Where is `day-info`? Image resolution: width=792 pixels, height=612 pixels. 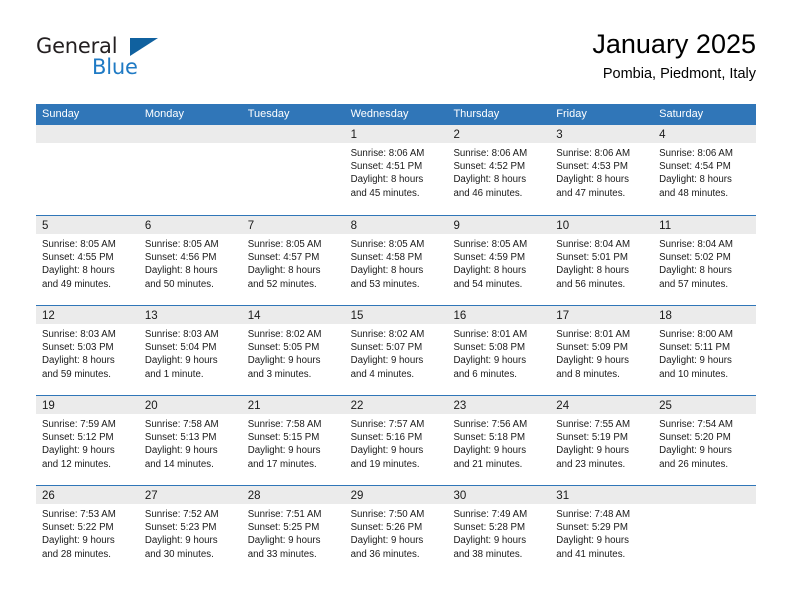 day-info is located at coordinates (190, 145).